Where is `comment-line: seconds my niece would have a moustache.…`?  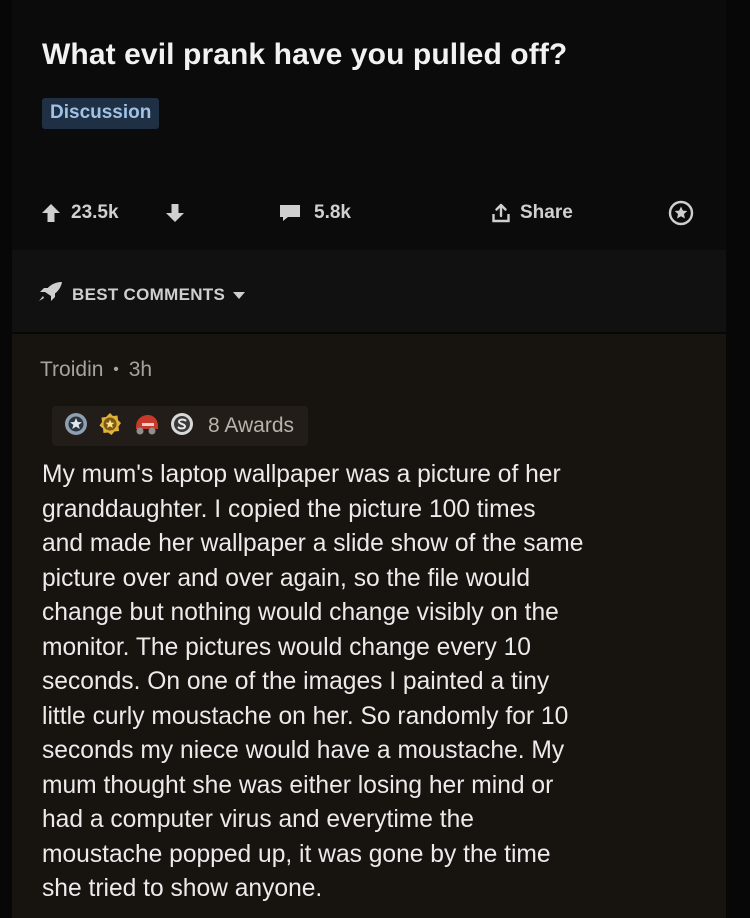 comment-line: seconds my niece would have a moustache.… is located at coordinates (303, 750).